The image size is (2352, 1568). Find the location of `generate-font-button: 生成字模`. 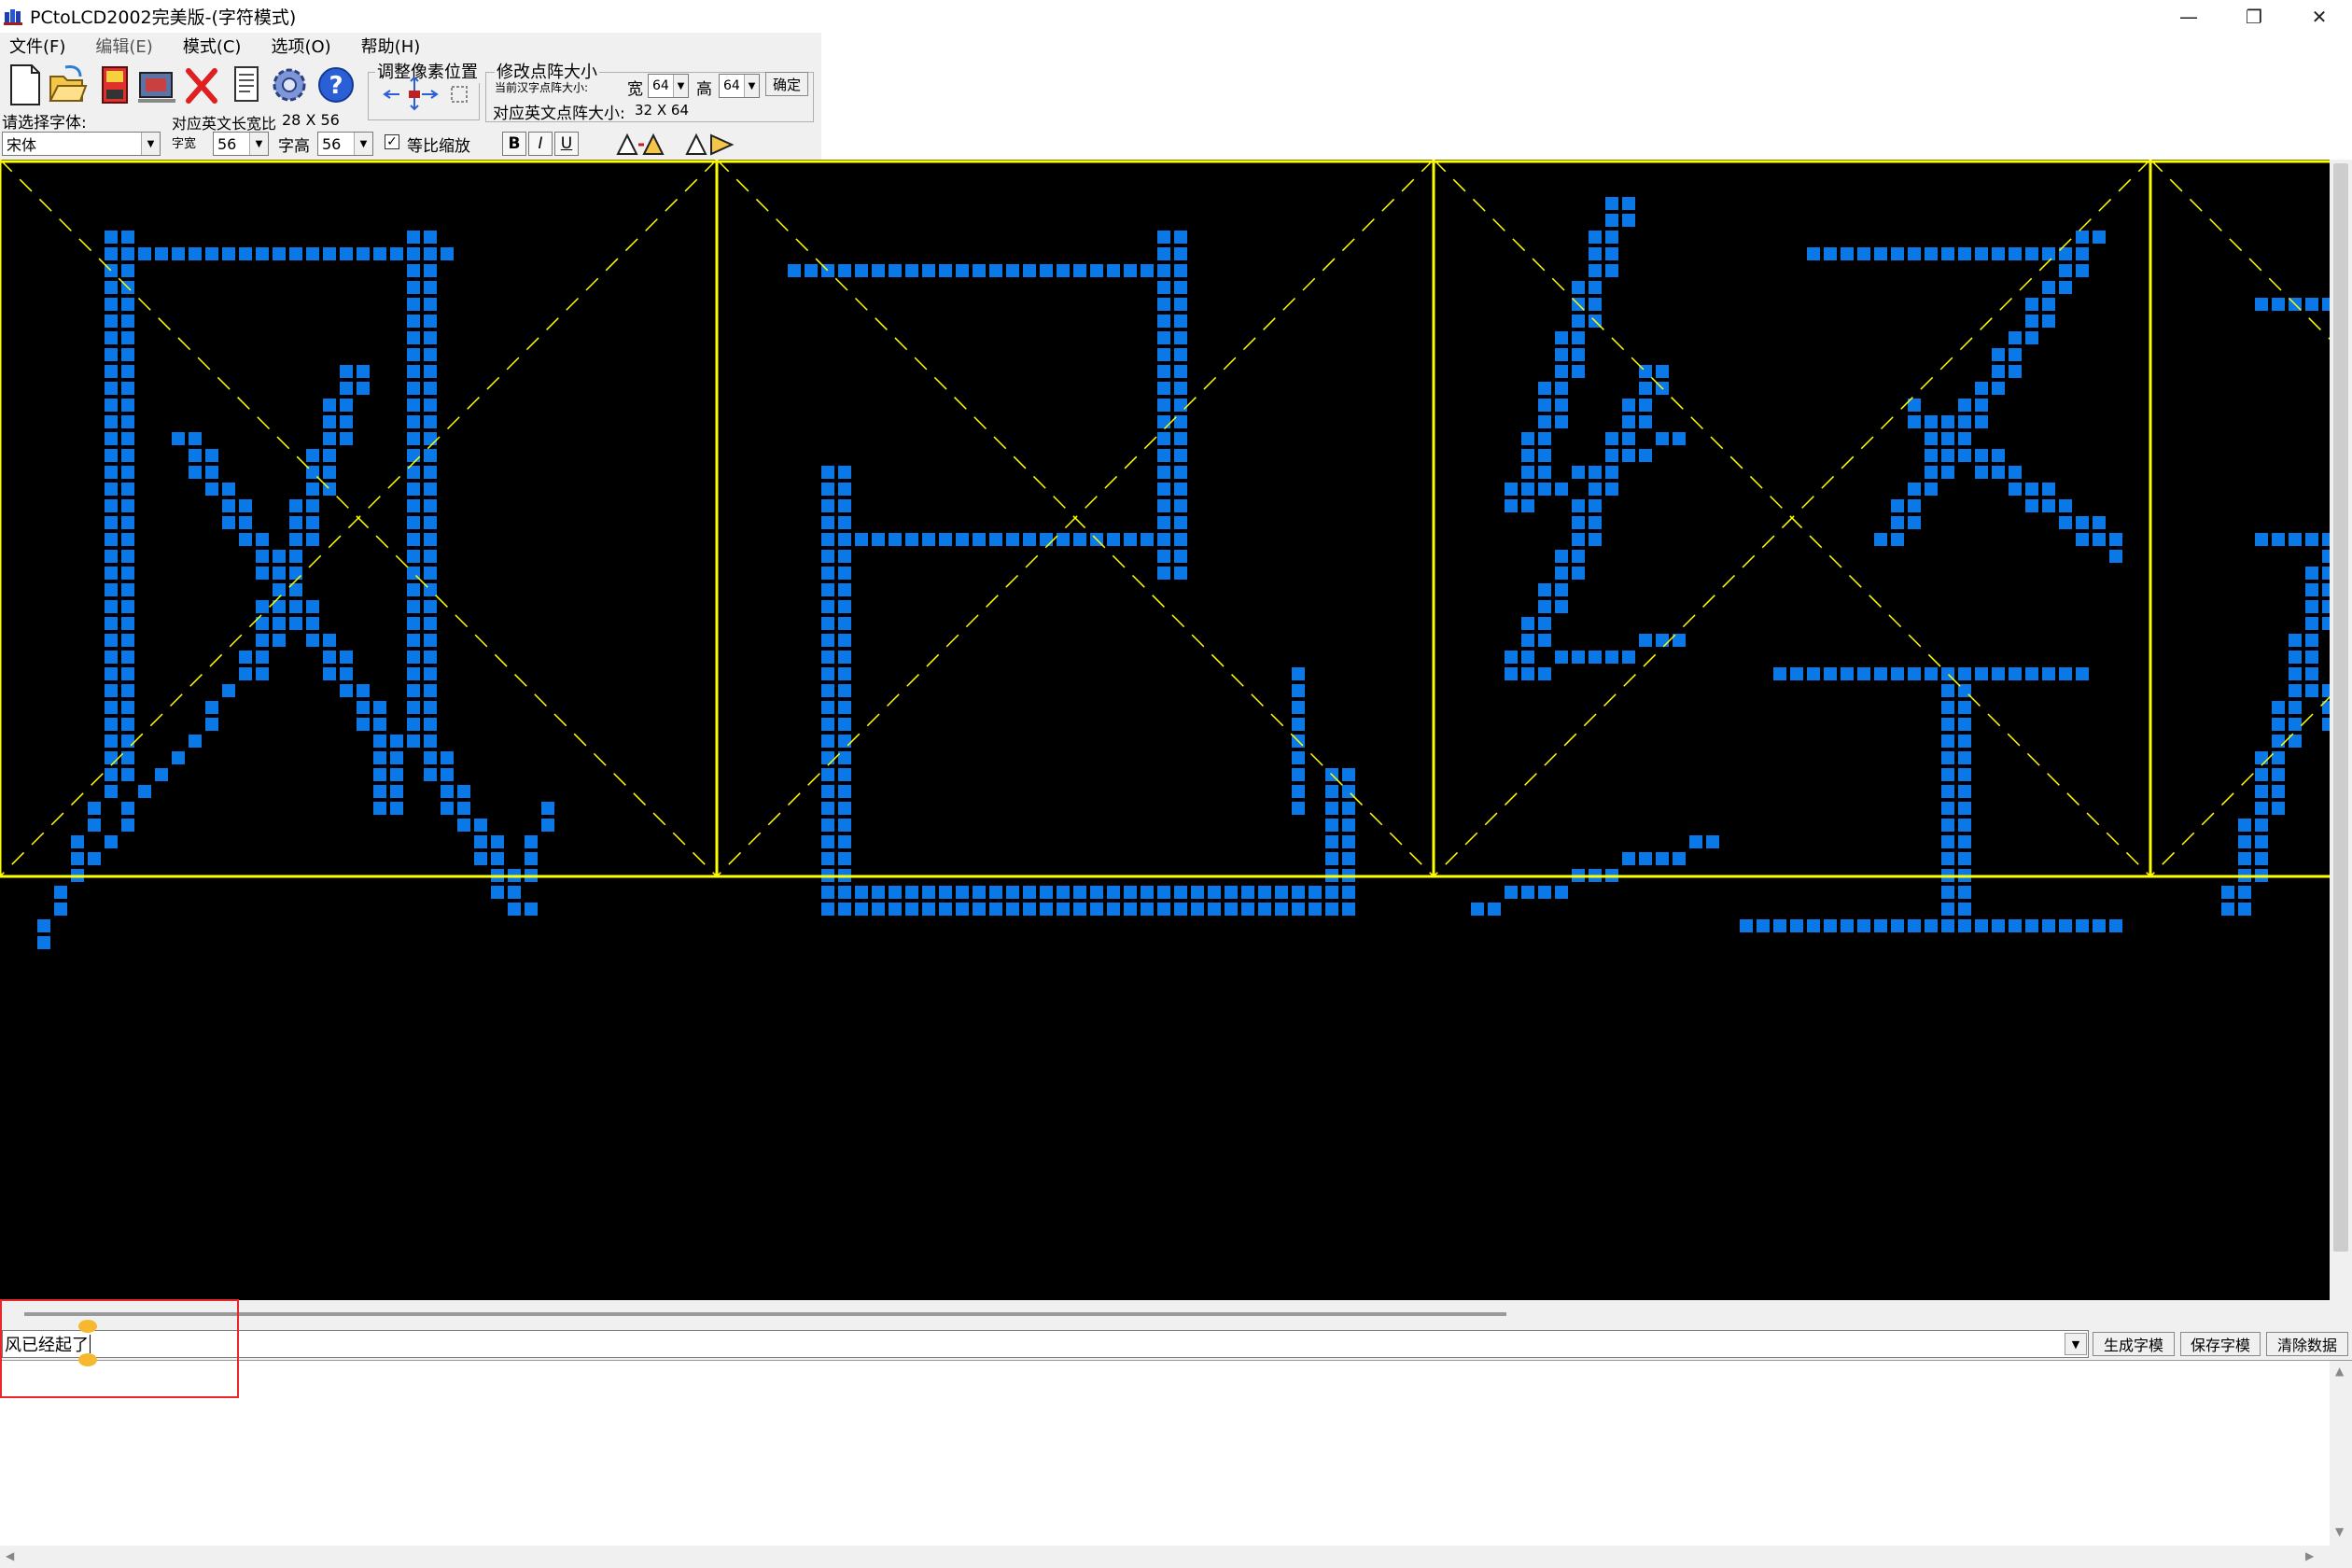

generate-font-button: 生成字模 is located at coordinates (2134, 1344).